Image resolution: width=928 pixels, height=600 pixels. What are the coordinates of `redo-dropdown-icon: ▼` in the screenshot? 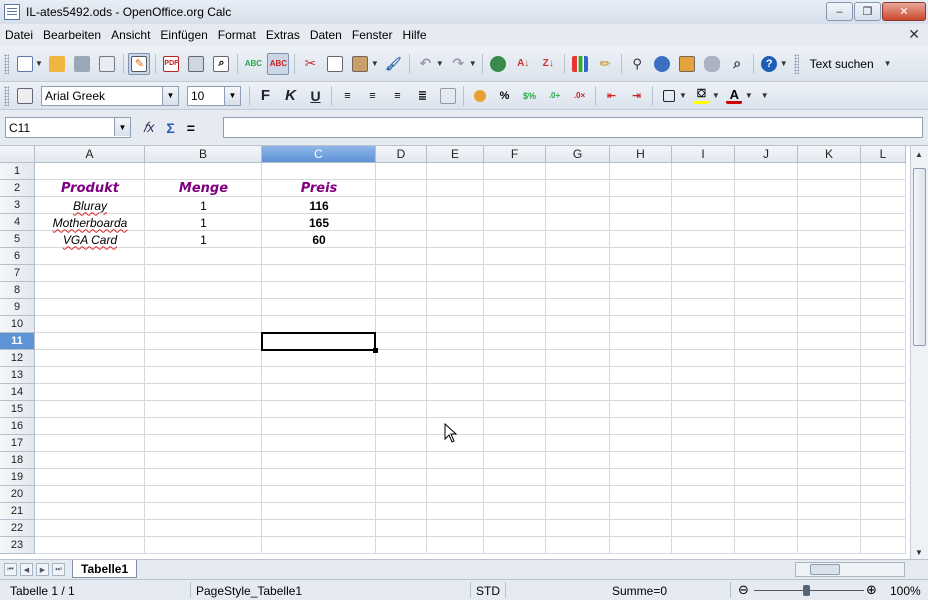 It's located at (473, 63).